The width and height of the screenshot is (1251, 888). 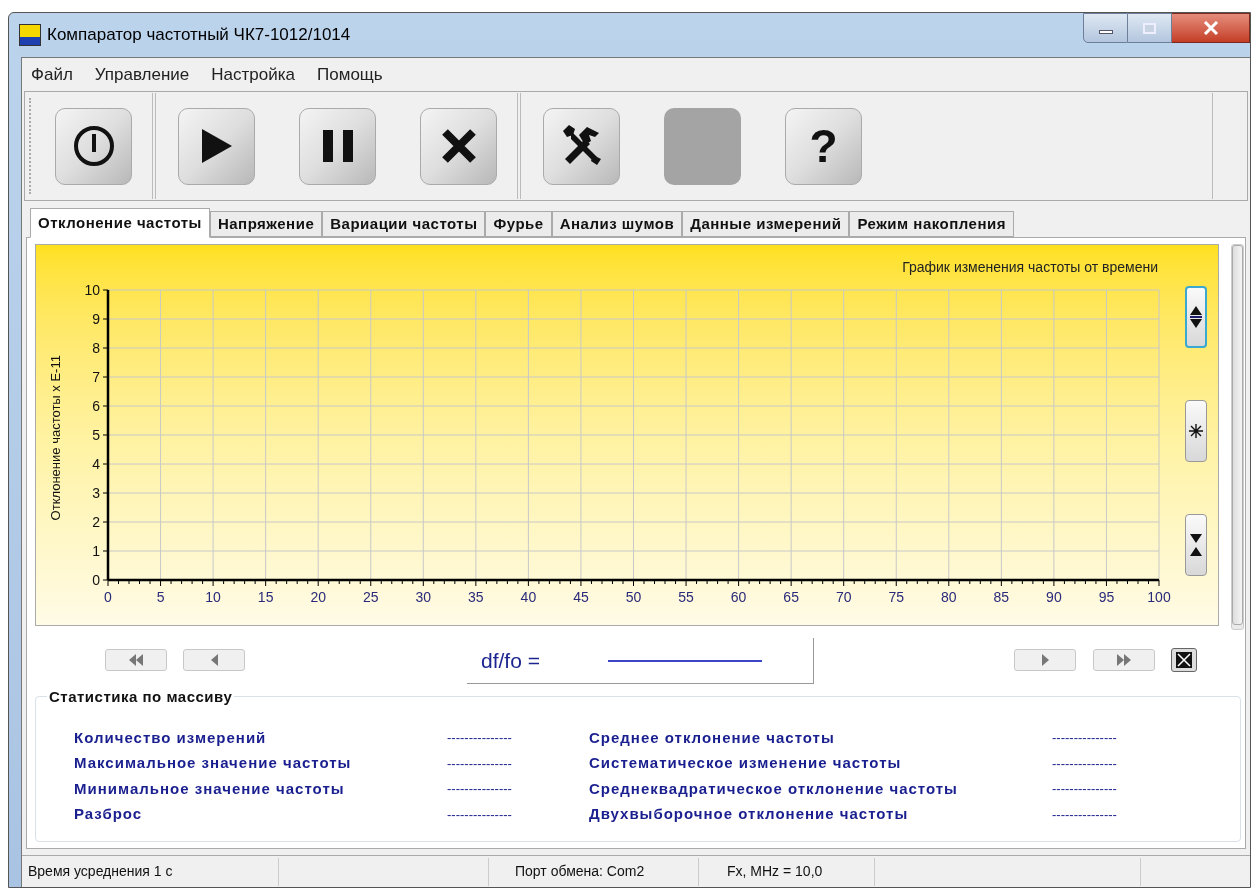 I want to click on y-tick-label: 2, so click(x=96, y=522).